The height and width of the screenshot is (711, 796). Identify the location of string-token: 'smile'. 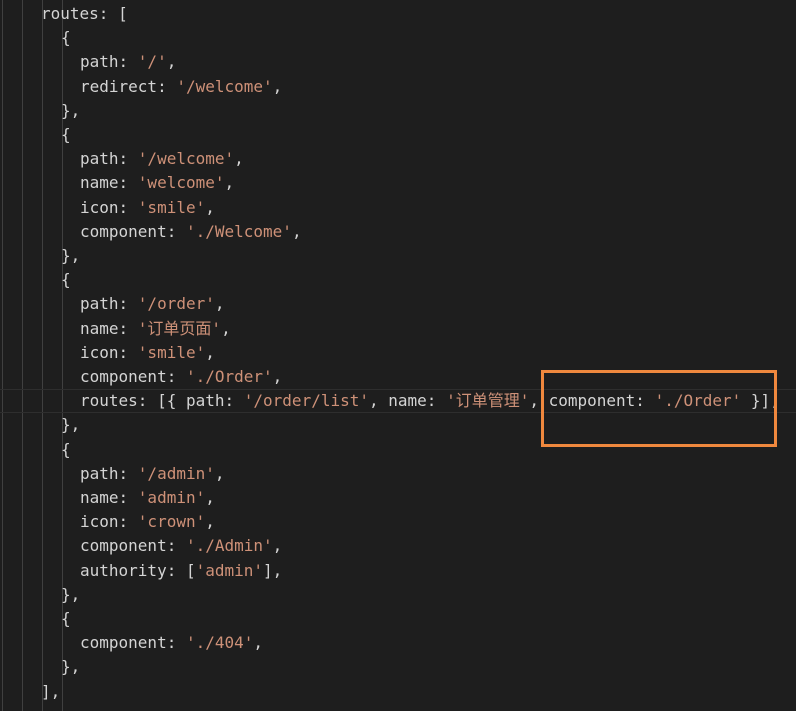
(171, 207).